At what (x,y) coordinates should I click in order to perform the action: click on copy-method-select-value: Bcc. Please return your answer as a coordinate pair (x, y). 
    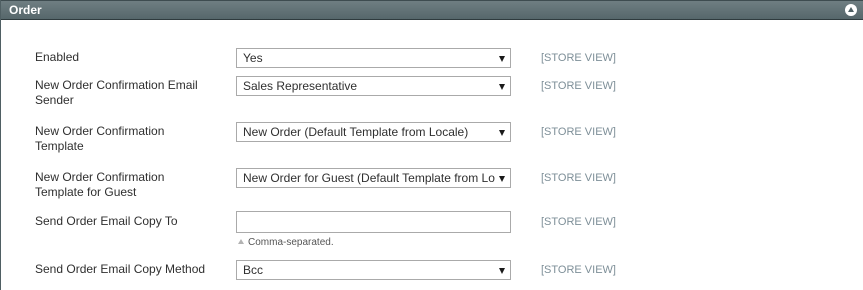
    Looking at the image, I should click on (253, 270).